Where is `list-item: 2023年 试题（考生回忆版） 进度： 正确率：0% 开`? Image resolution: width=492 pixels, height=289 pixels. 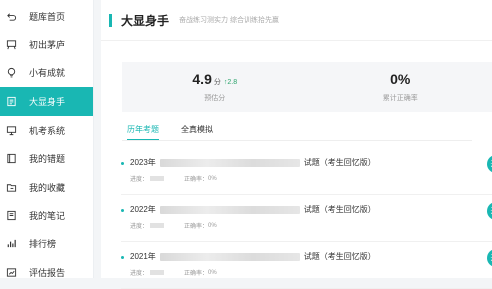
list-item: 2023年 试题（考生回忆版） 进度： 正确率：0% 开 is located at coordinates (306, 174).